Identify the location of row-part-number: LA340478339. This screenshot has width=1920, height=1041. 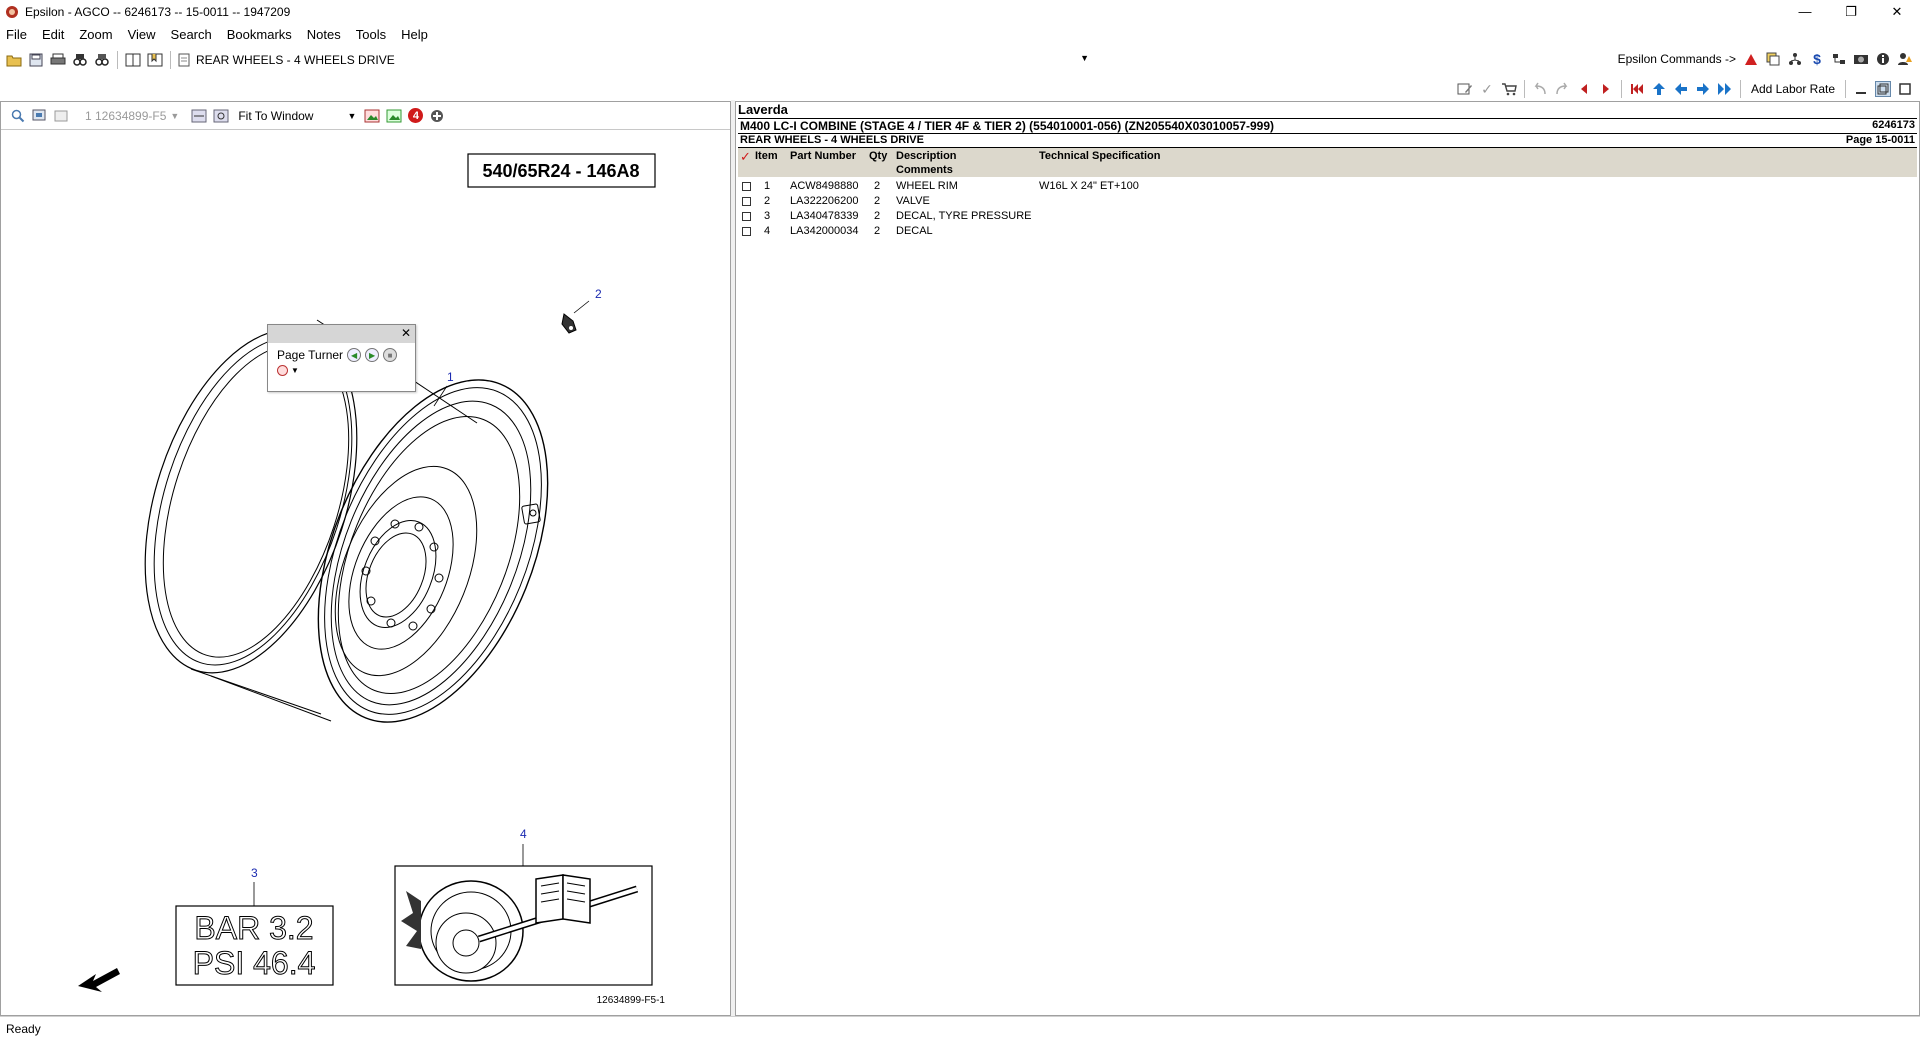
(824, 216).